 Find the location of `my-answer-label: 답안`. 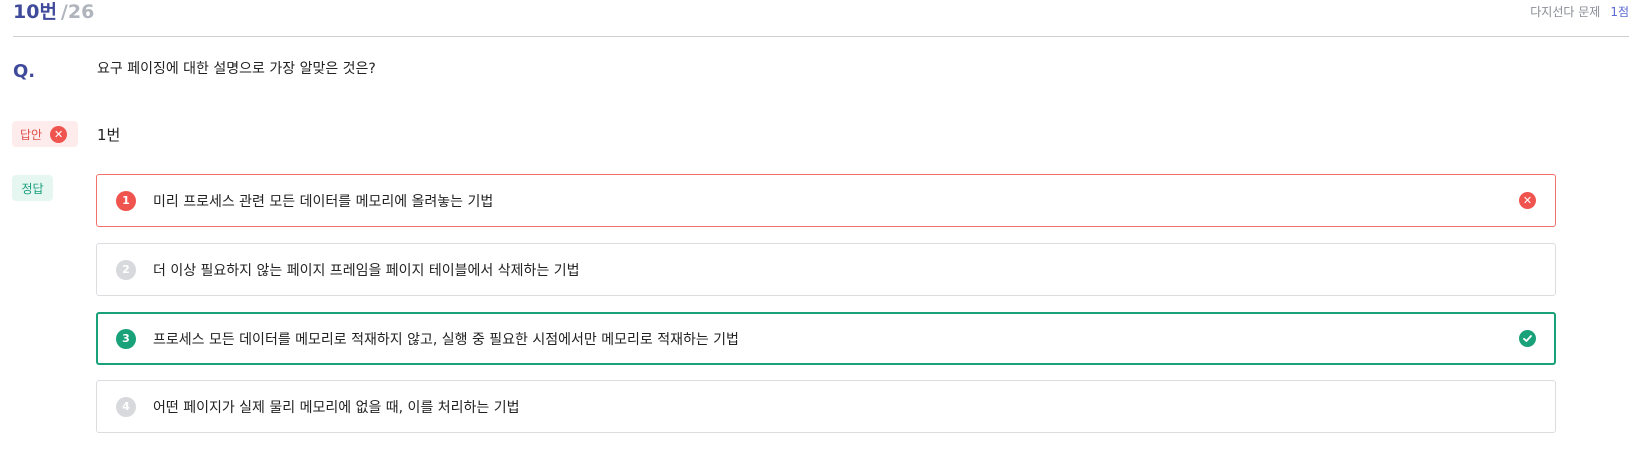

my-answer-label: 답안 is located at coordinates (31, 134).